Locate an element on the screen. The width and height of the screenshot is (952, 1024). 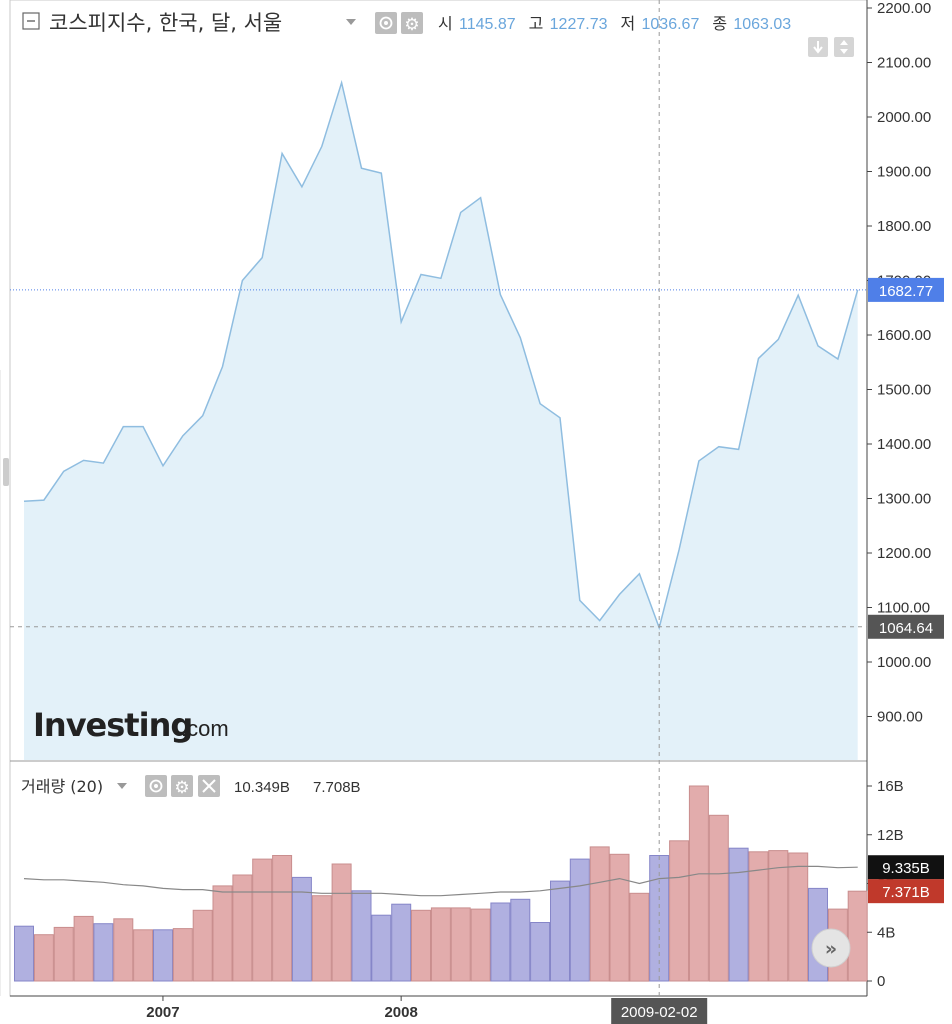
price-tick-label: 2000.00 is located at coordinates (904, 117).